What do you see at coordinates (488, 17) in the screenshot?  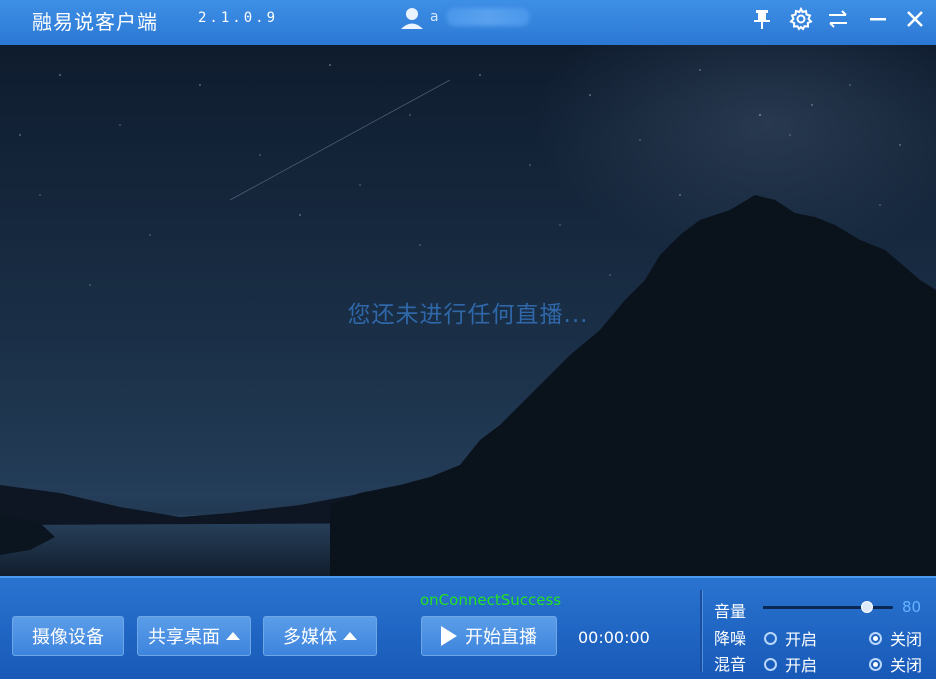 I see `user-name-redaction` at bounding box center [488, 17].